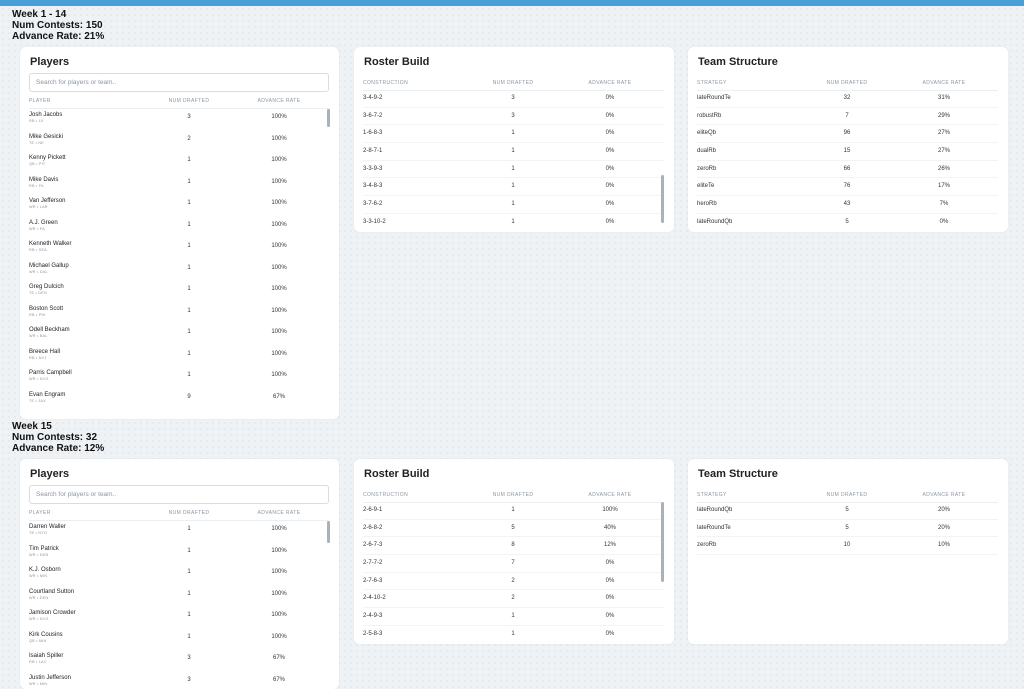 The width and height of the screenshot is (1024, 689). I want to click on table-row: Breece HallRB • NYJ1100%, so click(179, 355).